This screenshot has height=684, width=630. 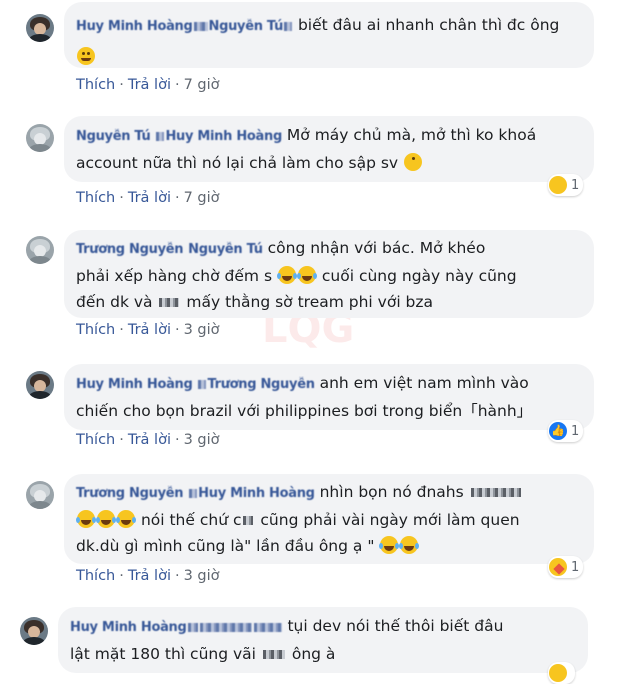 What do you see at coordinates (411, 135) in the screenshot?
I see `comment-text: Mở máy chủ mà, mở thì ko khoá` at bounding box center [411, 135].